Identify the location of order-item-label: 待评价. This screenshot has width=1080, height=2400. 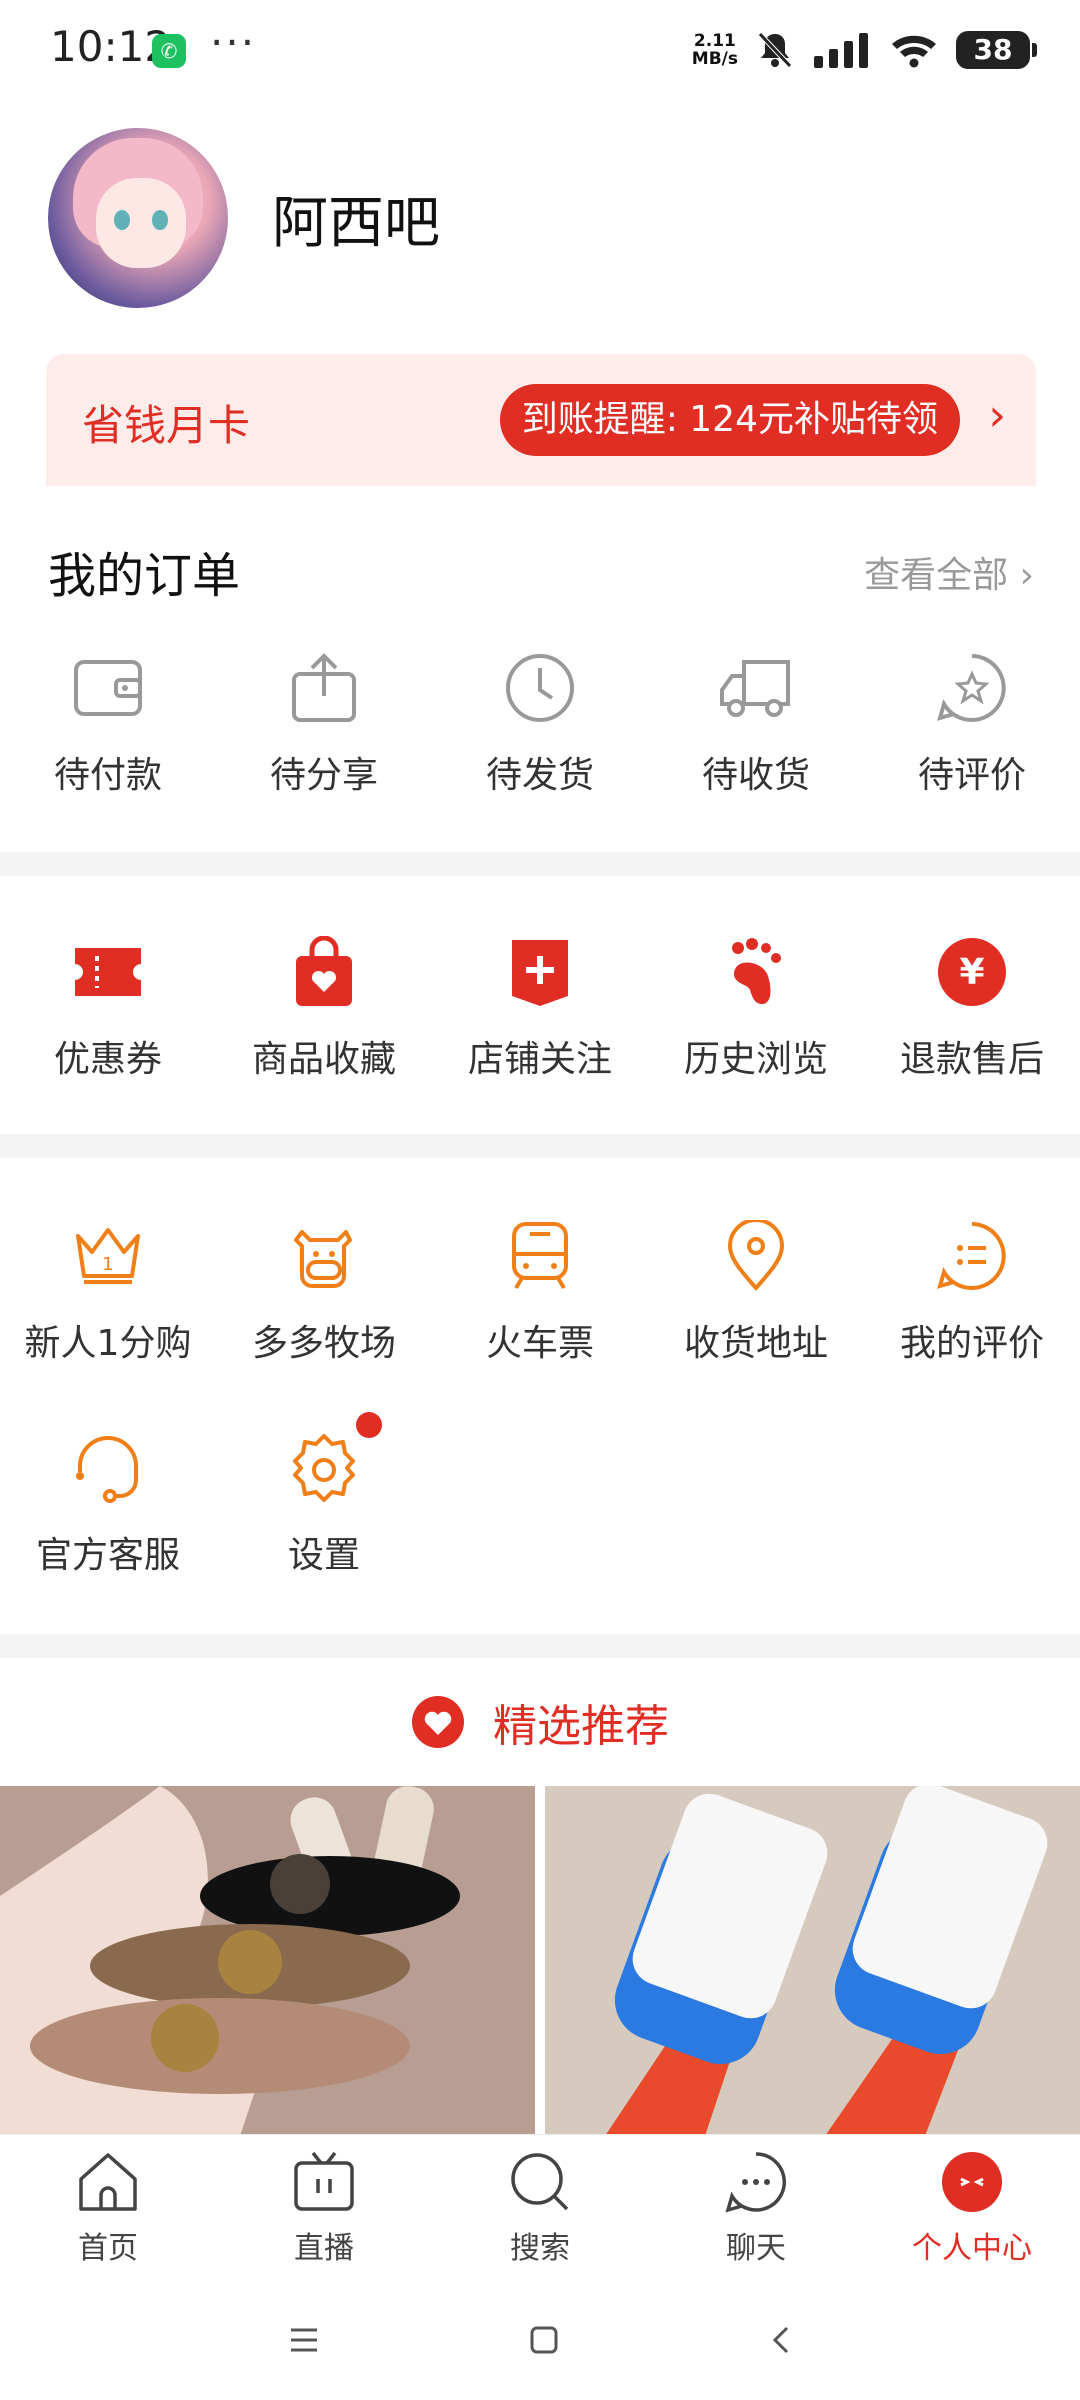
(971, 775).